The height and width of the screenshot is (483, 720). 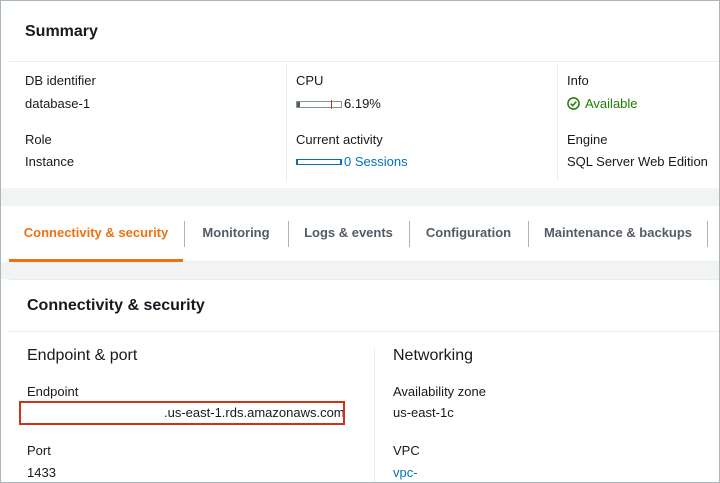 I want to click on connectivity-col-separator, so click(x=374, y=415).